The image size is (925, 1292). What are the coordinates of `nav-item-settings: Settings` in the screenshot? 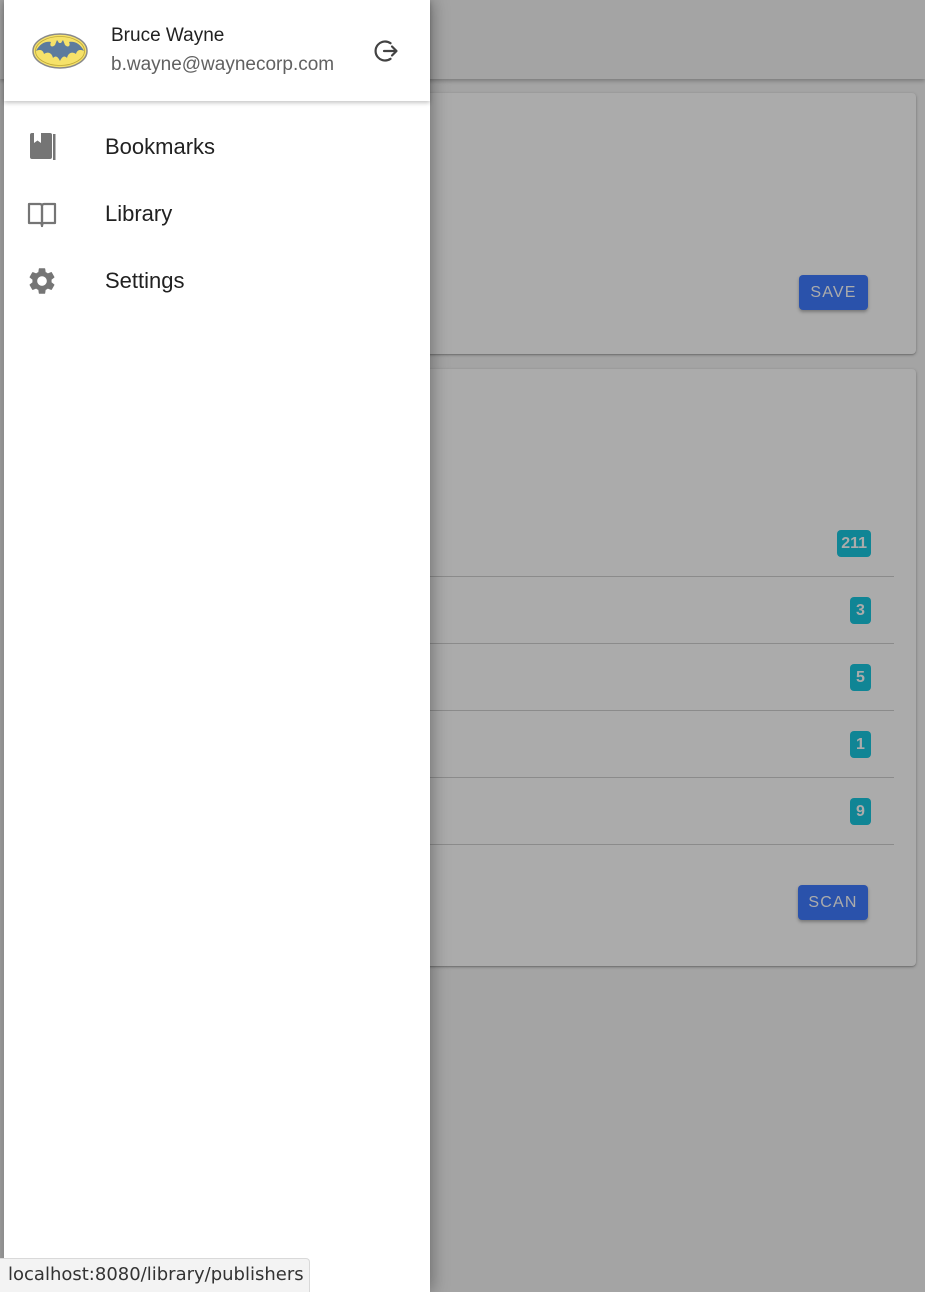 It's located at (217, 278).